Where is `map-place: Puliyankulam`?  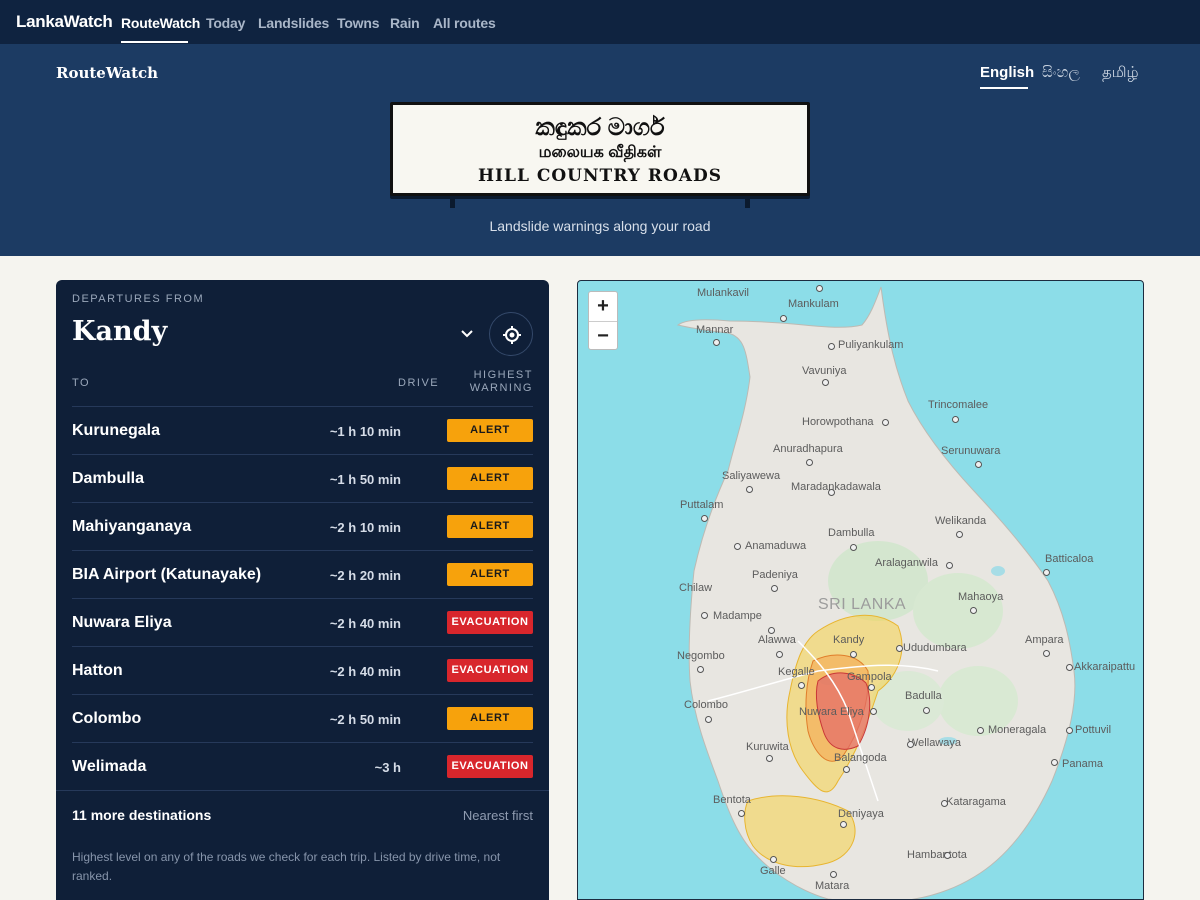 map-place: Puliyankulam is located at coordinates (871, 345).